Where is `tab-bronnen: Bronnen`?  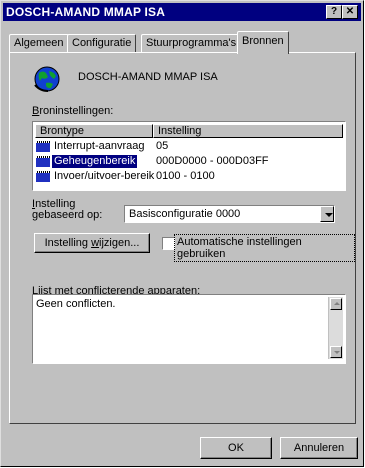
tab-bronnen: Bronnen is located at coordinates (263, 42).